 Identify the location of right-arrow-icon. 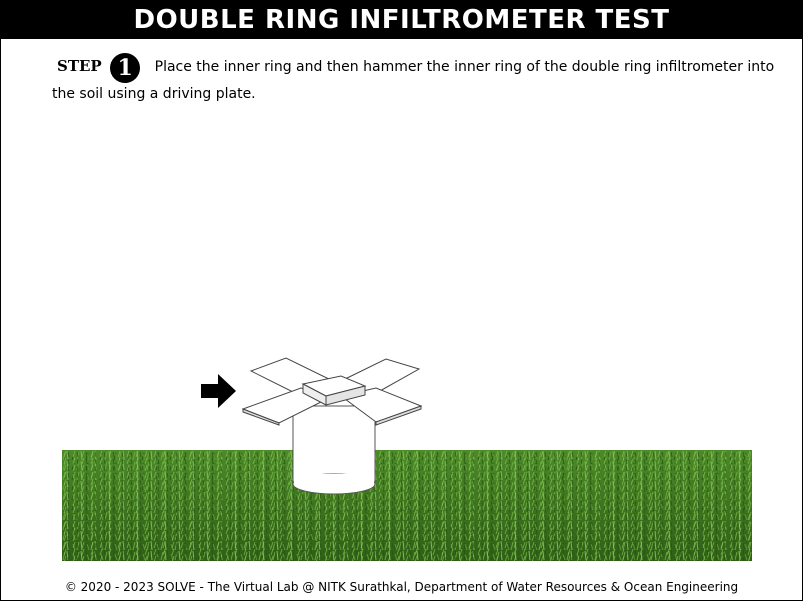
(218, 391).